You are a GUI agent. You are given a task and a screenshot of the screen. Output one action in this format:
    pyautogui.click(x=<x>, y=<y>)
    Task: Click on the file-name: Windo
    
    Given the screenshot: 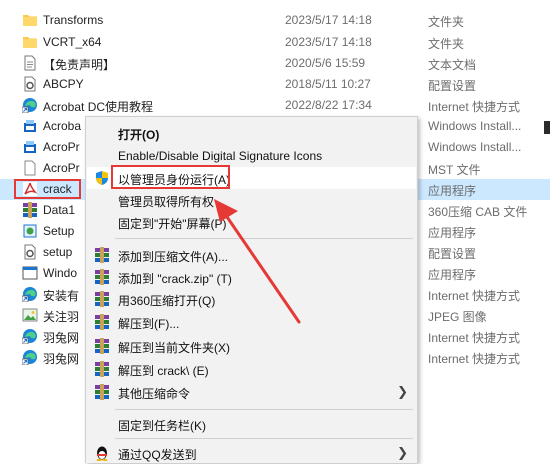 What is the action you would take?
    pyautogui.click(x=60, y=273)
    